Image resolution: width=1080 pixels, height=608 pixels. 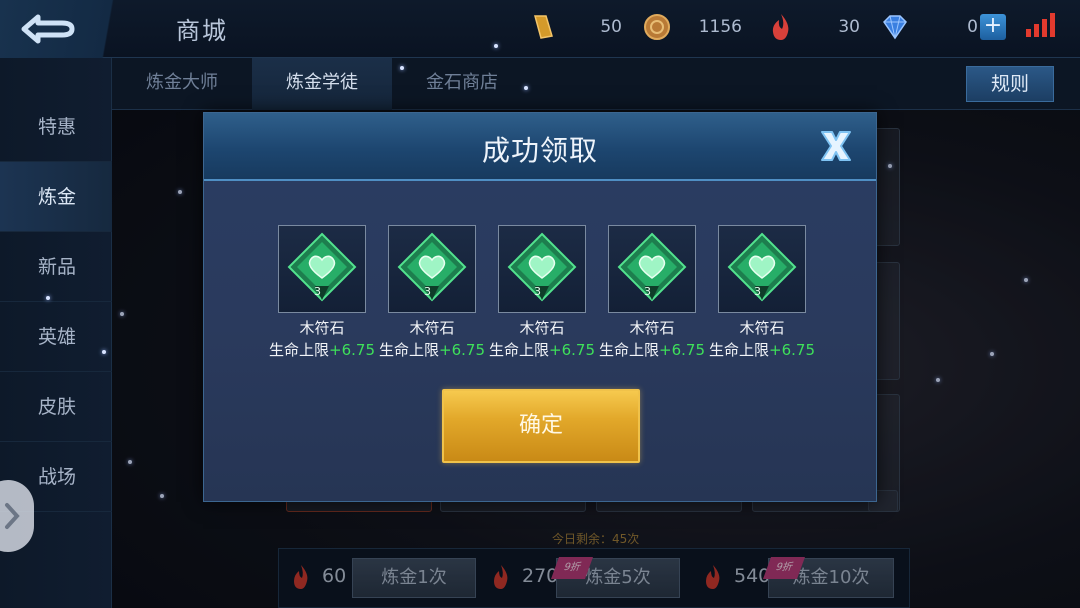 I want to click on tab-alchemy-master: 炼金大师, so click(x=182, y=84).